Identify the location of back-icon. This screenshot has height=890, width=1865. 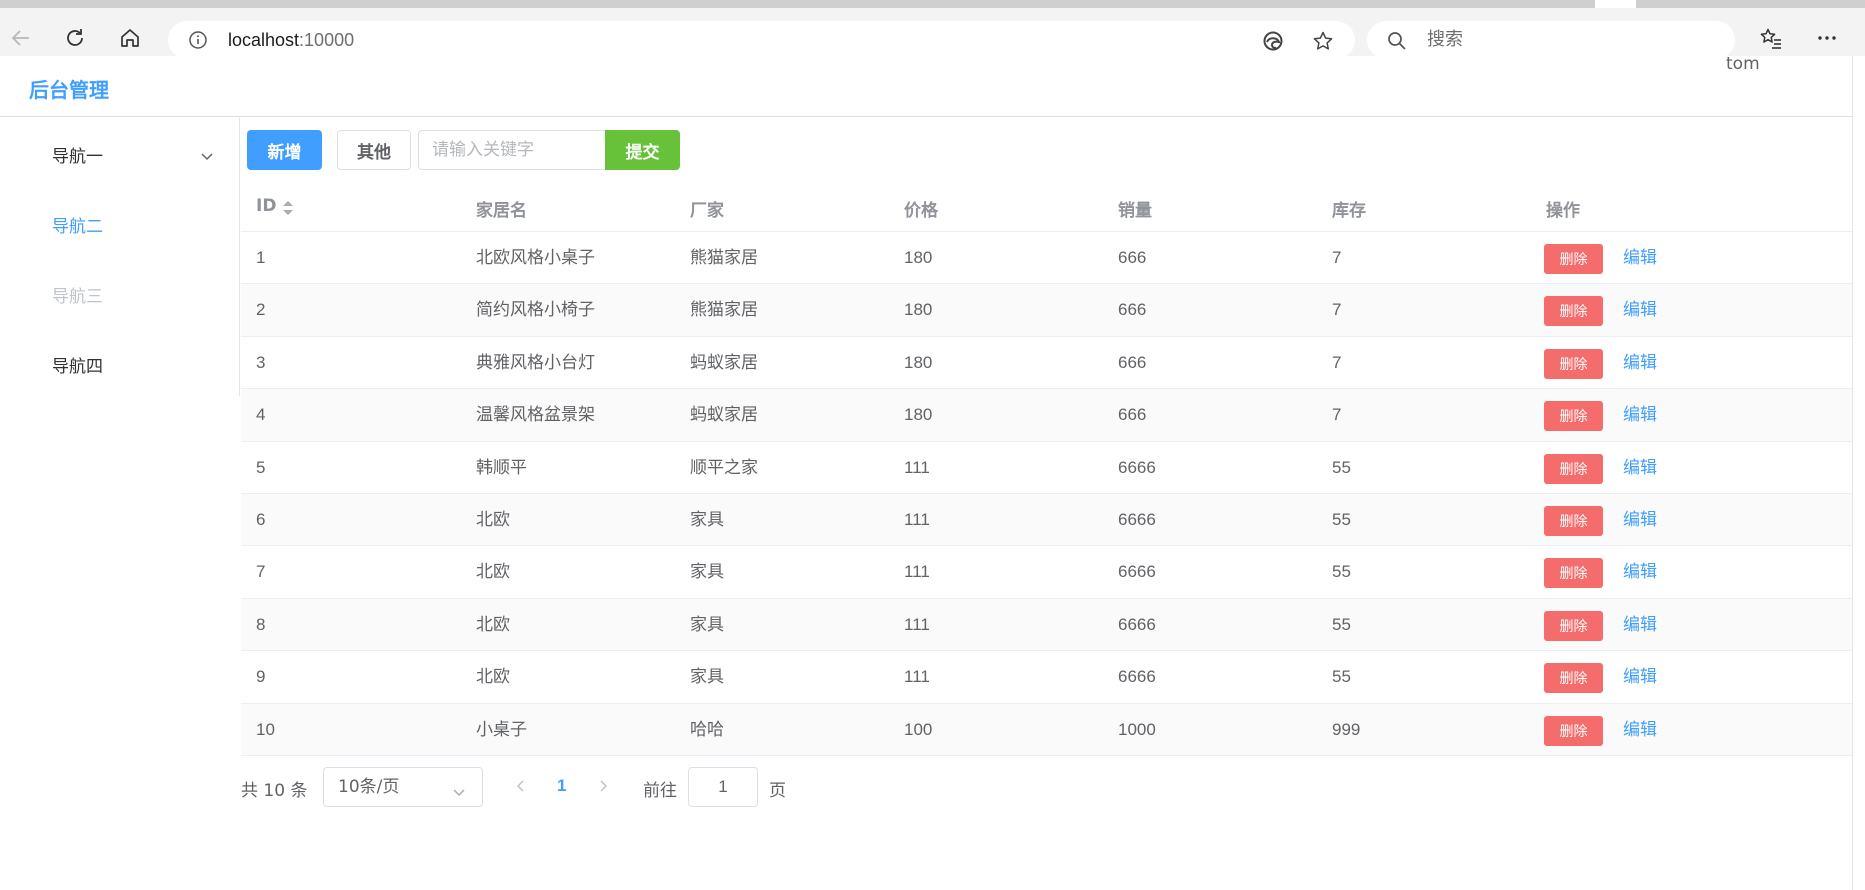
(21, 38).